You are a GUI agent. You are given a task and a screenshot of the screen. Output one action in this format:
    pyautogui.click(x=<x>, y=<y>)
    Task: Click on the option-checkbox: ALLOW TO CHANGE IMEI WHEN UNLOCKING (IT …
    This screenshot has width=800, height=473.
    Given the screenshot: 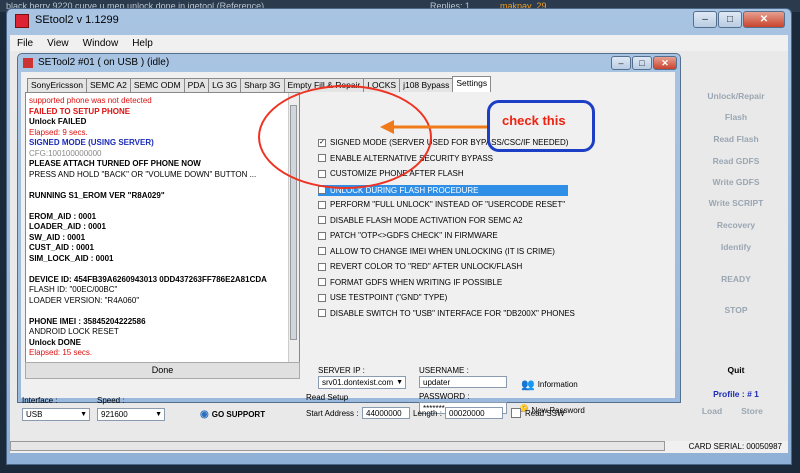 What is the action you would take?
    pyautogui.click(x=436, y=251)
    